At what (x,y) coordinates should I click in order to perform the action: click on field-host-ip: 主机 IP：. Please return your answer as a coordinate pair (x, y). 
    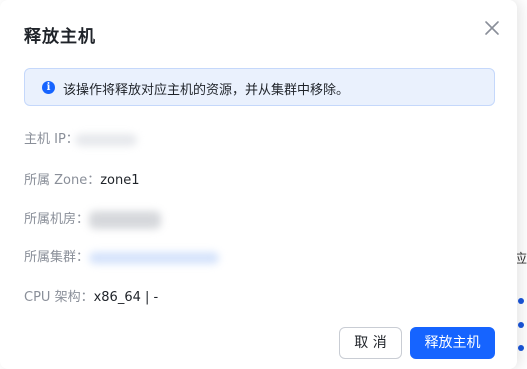
    Looking at the image, I should click on (80, 137).